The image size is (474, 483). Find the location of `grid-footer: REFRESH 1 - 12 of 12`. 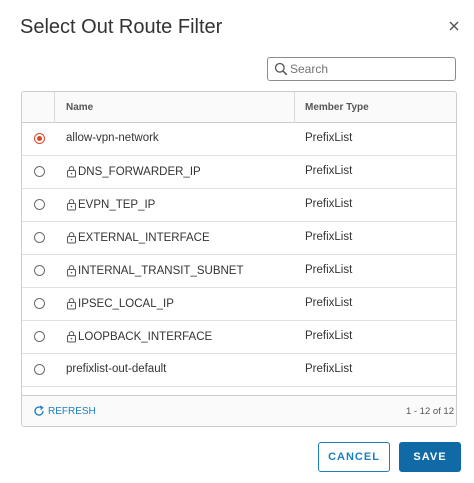

grid-footer: REFRESH 1 - 12 of 12 is located at coordinates (239, 410).